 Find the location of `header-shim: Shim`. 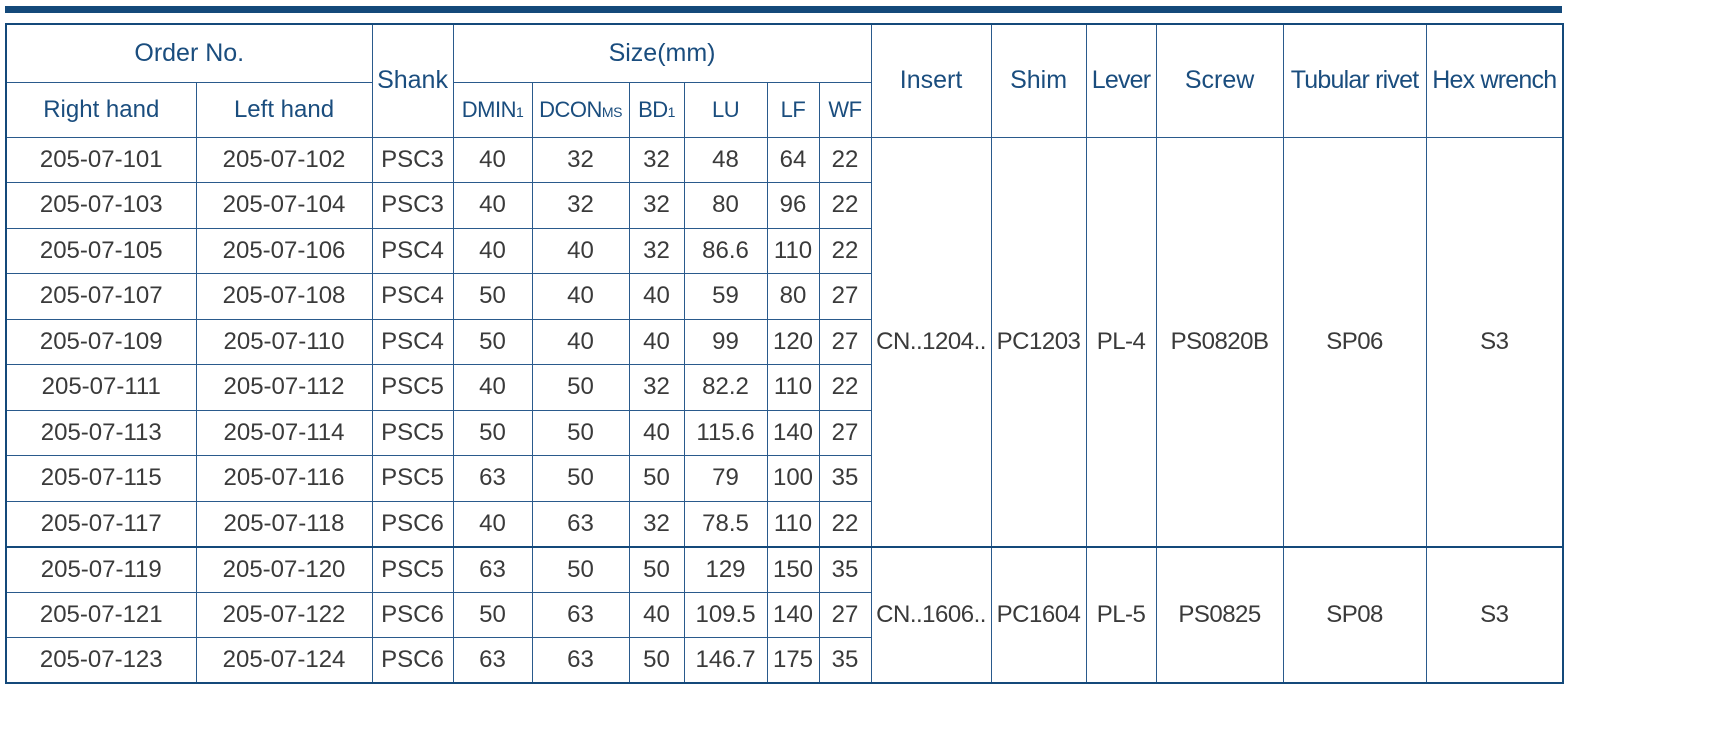

header-shim: Shim is located at coordinates (1038, 80).